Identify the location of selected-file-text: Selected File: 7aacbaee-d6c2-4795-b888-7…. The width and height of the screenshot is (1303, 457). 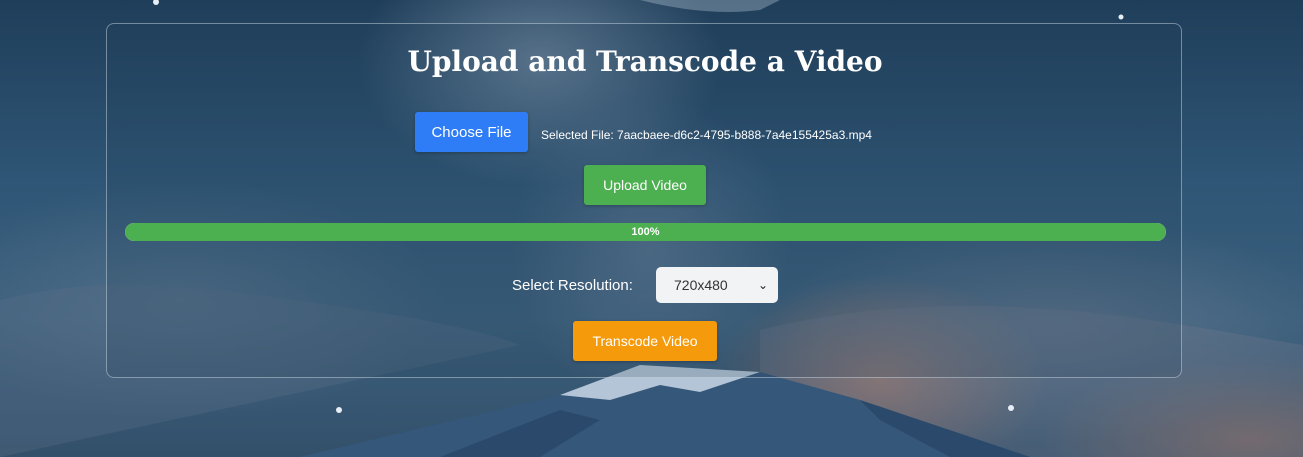
(706, 135).